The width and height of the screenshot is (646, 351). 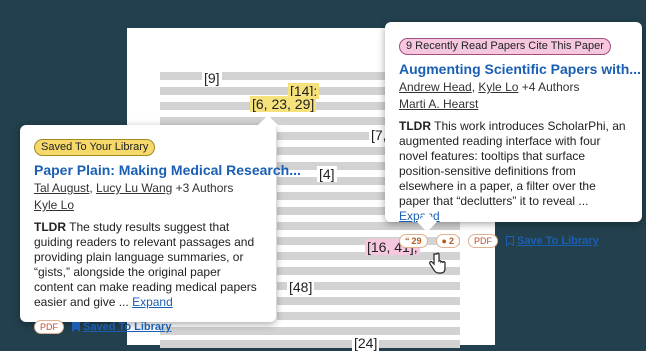 What do you see at coordinates (301, 287) in the screenshot?
I see `citation: [48]` at bounding box center [301, 287].